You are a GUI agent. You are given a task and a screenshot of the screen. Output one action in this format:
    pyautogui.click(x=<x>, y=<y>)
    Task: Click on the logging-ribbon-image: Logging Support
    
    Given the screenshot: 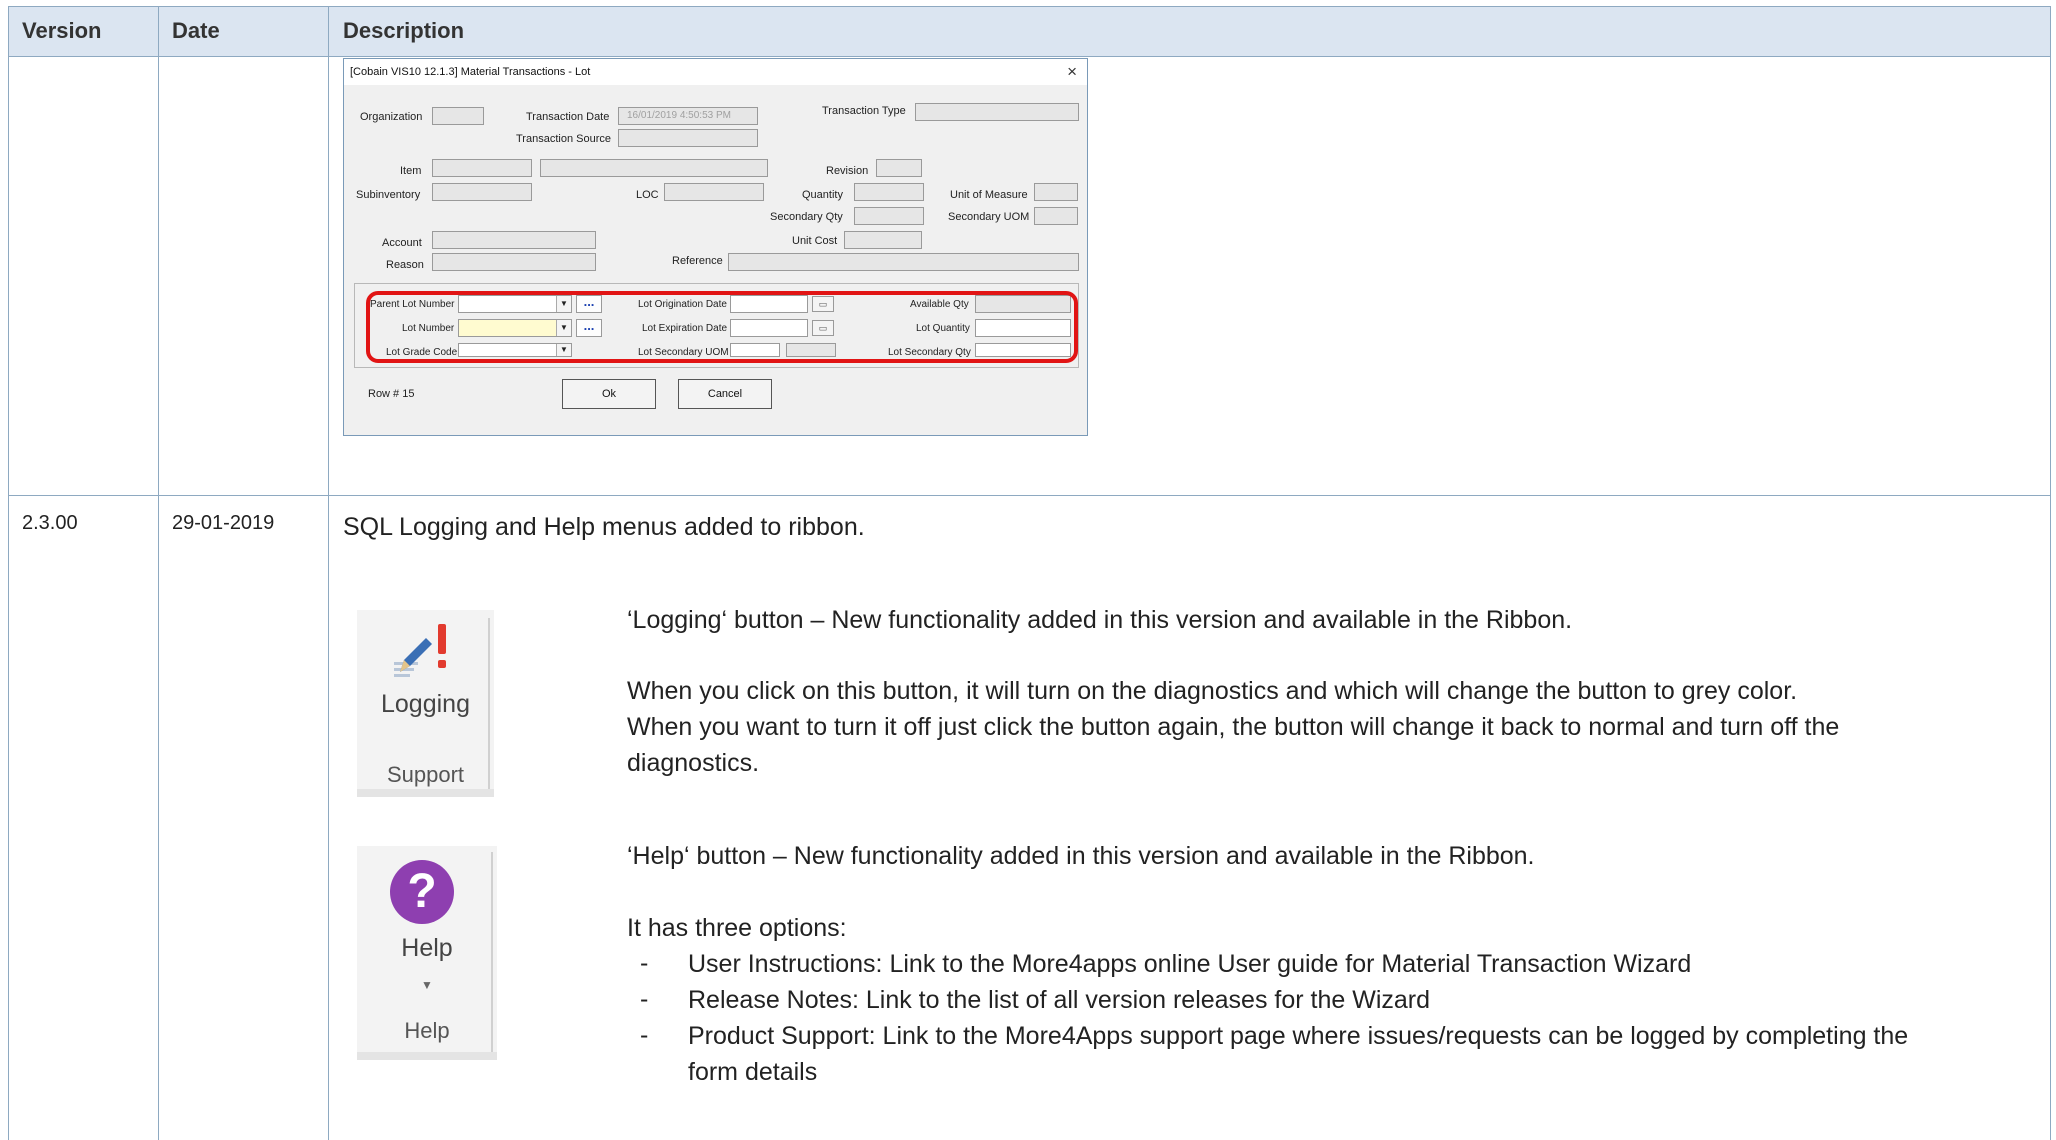 What is the action you would take?
    pyautogui.click(x=425, y=703)
    